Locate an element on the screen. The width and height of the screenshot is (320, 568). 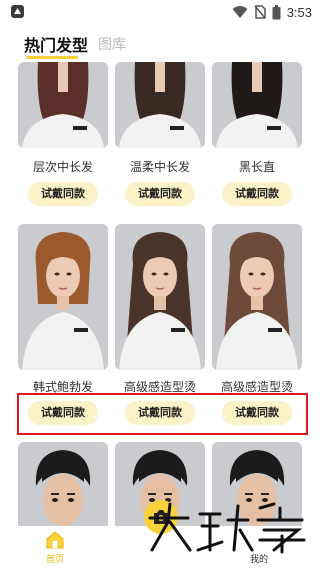
camera-icon is located at coordinates (161, 517).